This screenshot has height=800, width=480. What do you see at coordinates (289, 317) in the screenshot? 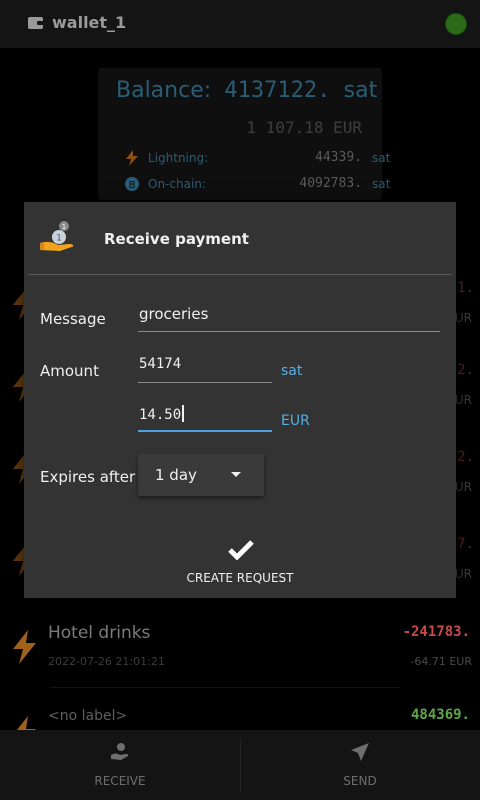
I see `message-field: groceries` at bounding box center [289, 317].